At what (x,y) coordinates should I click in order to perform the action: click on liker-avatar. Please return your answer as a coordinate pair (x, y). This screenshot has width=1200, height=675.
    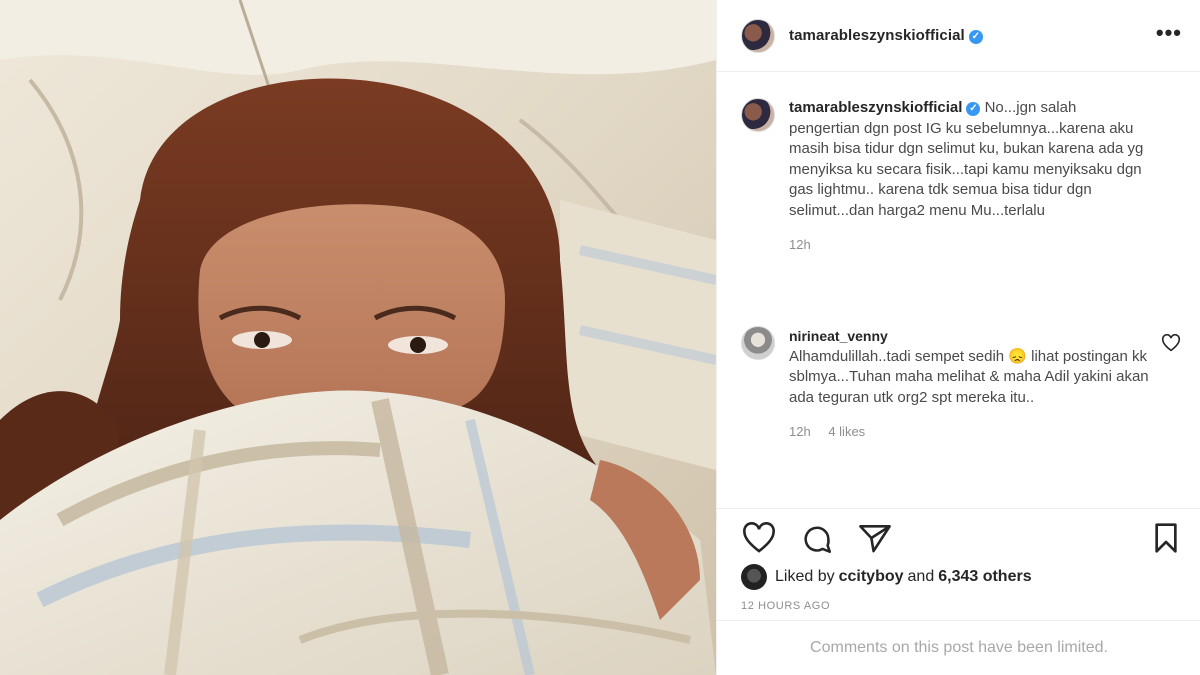
    Looking at the image, I should click on (754, 577).